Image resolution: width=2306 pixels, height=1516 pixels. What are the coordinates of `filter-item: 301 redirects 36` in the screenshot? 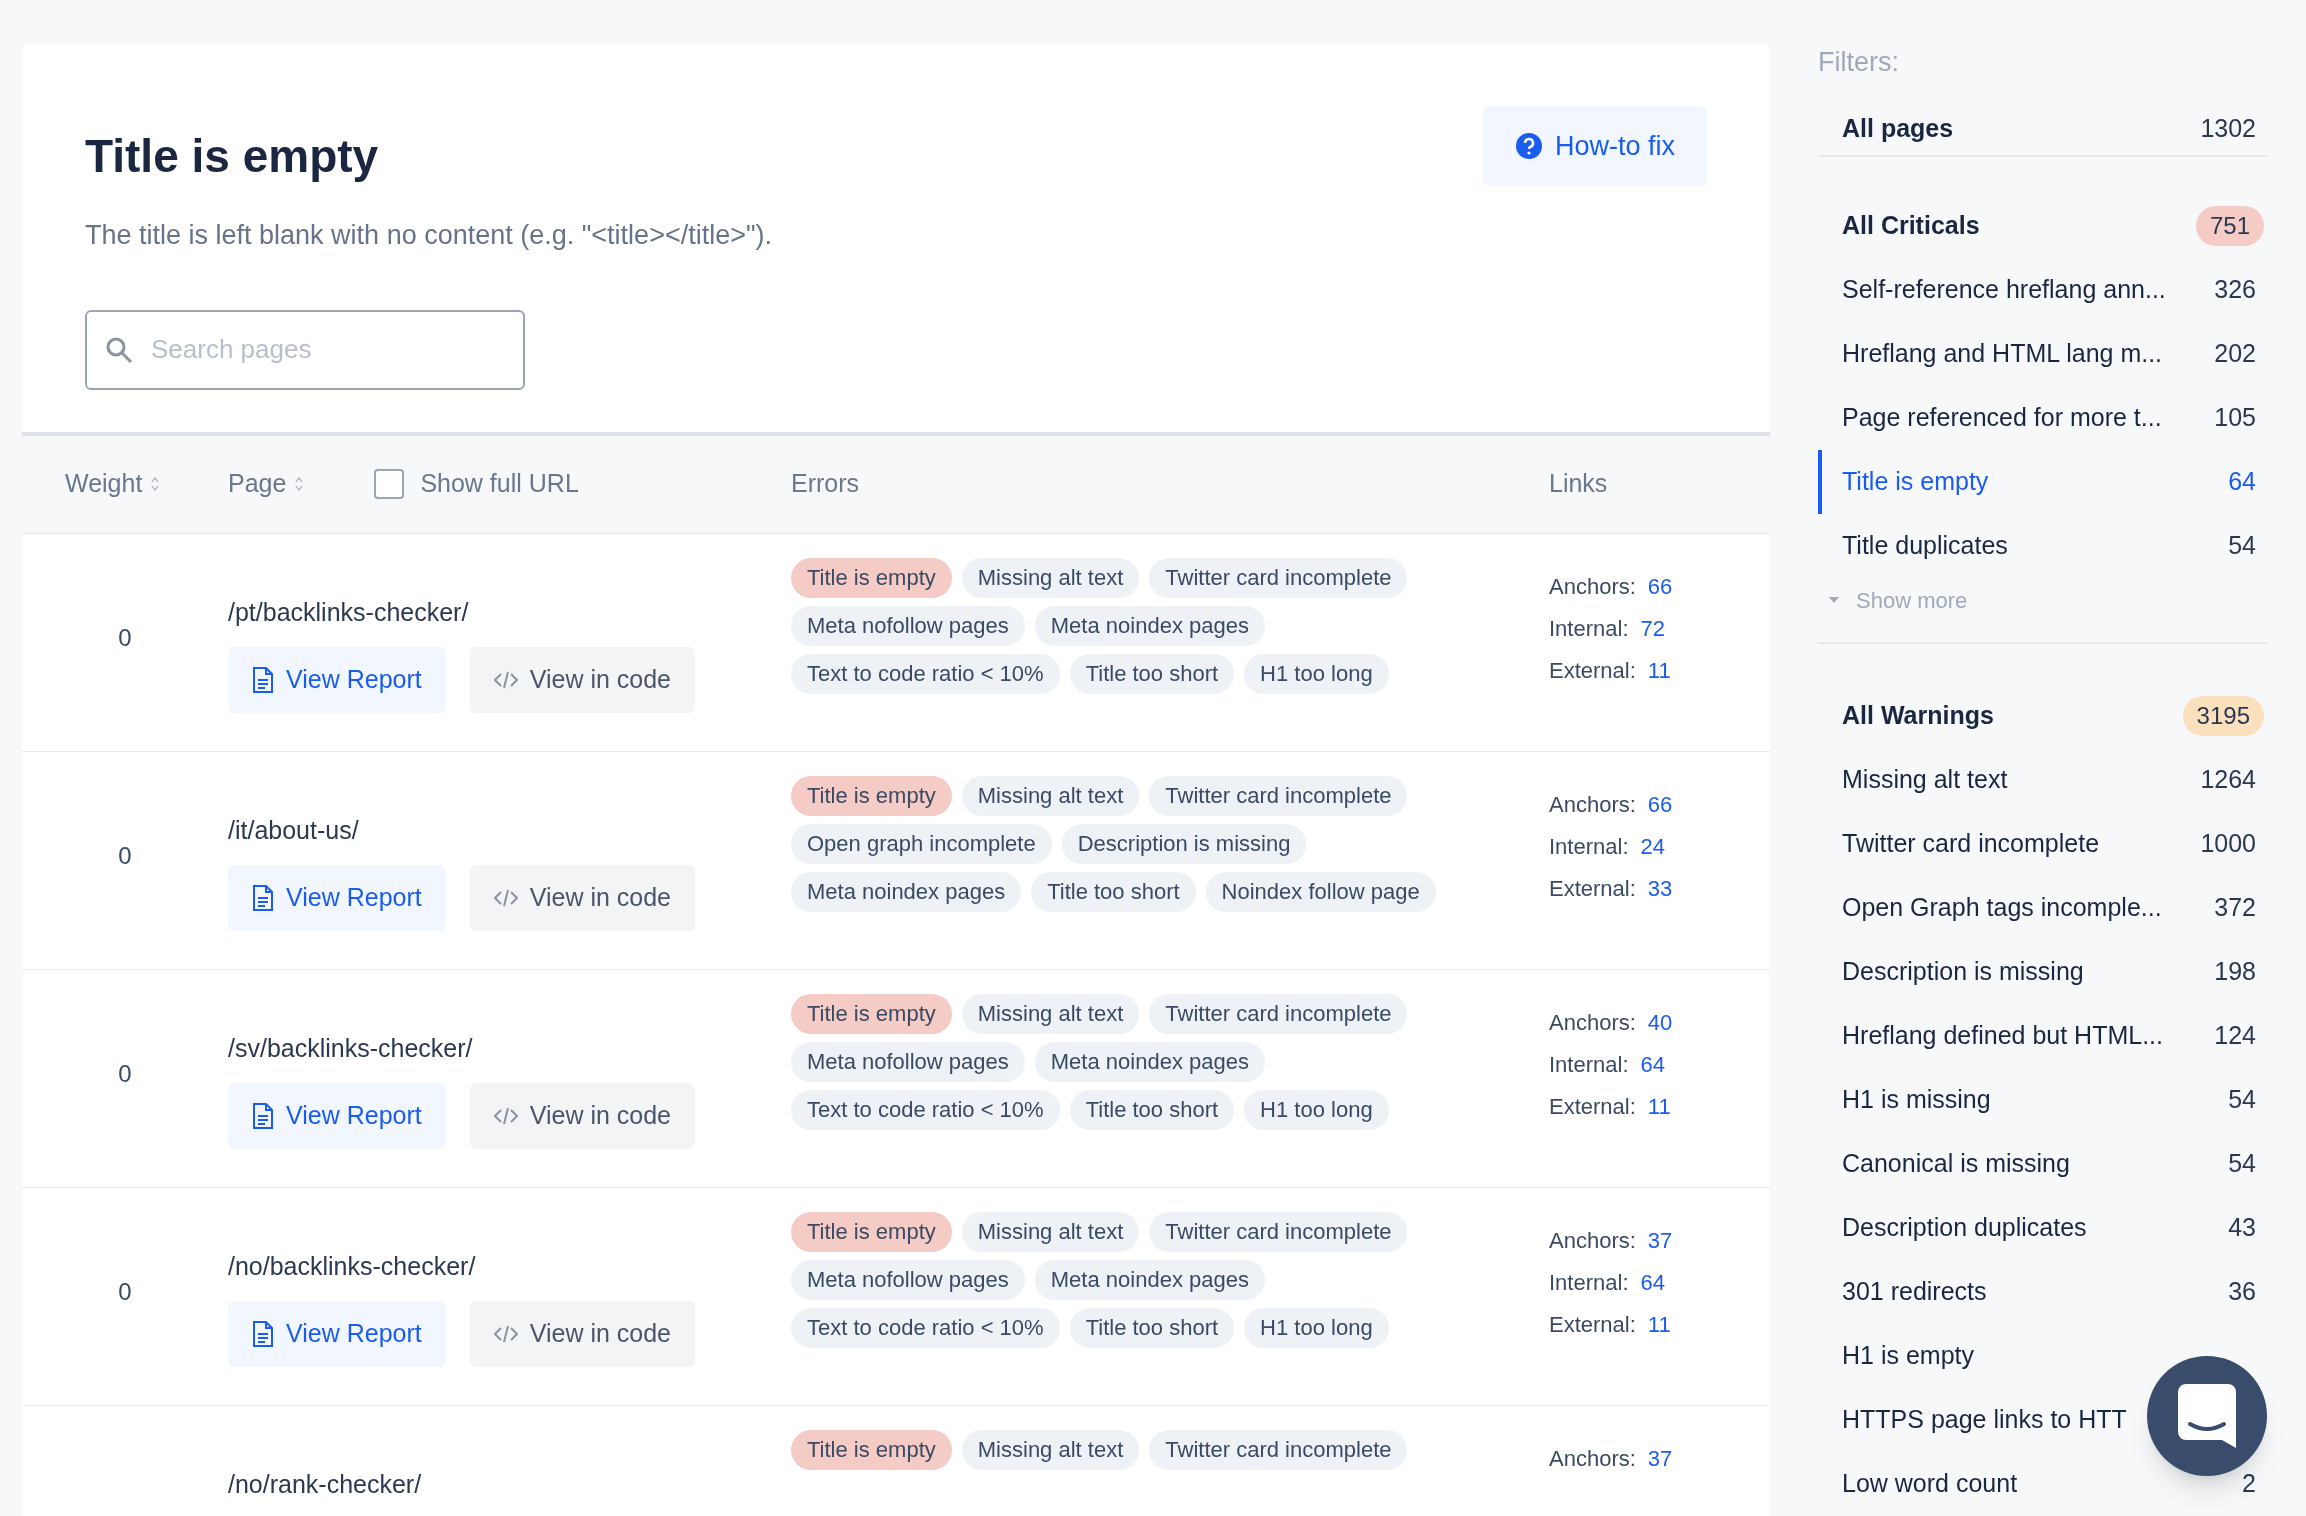 It's located at (2043, 1292).